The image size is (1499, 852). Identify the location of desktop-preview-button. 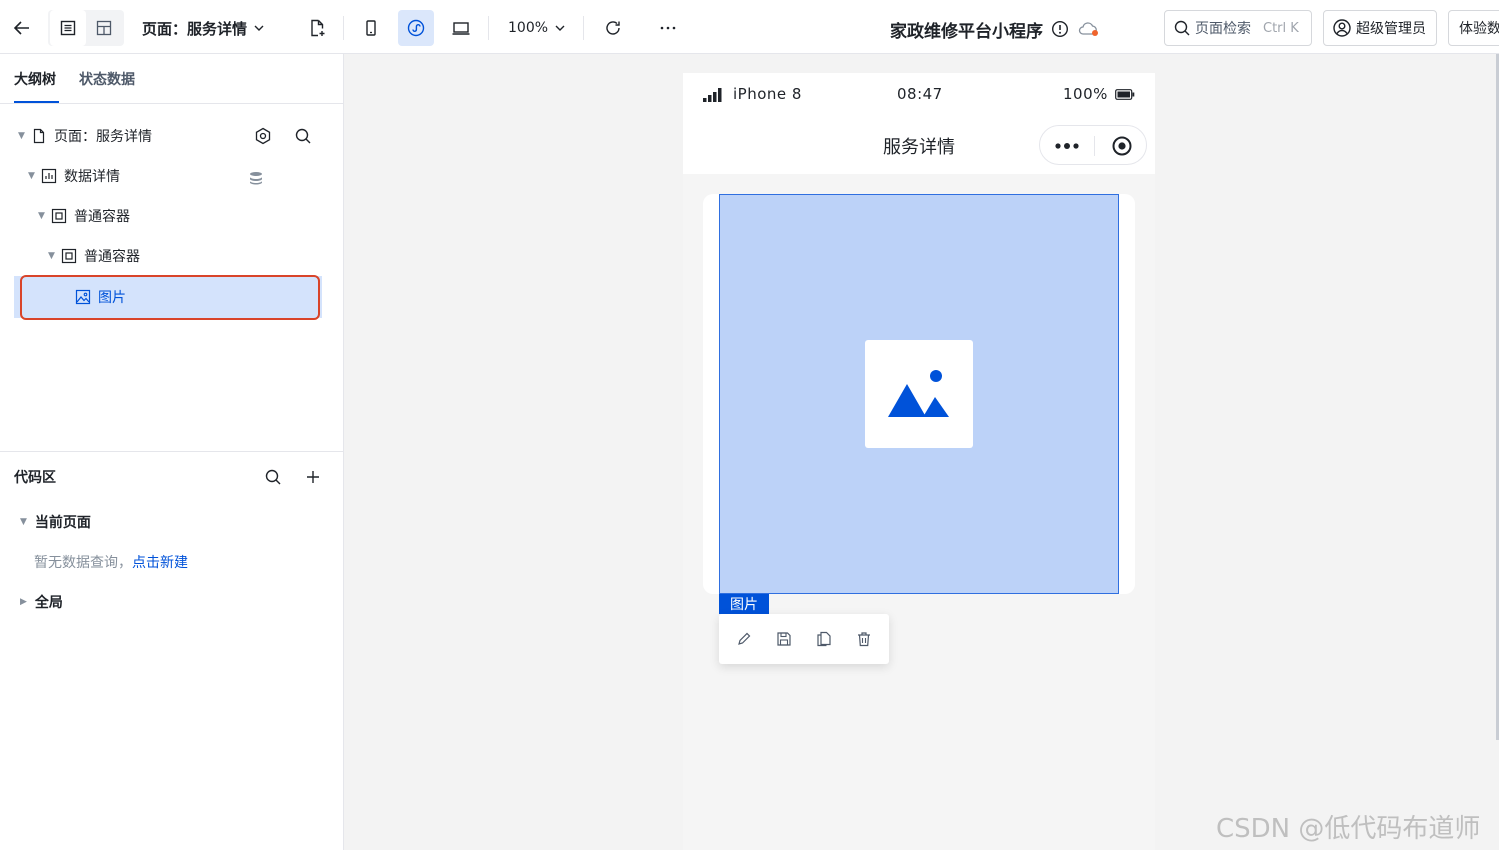
(461, 28).